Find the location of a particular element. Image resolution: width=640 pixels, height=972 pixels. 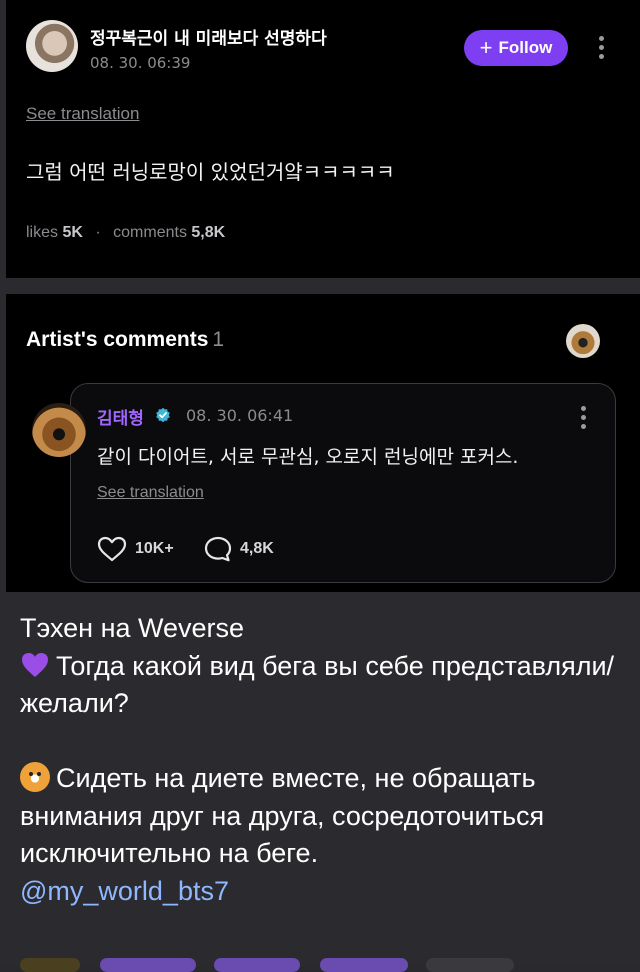

user-avatar is located at coordinates (52, 46).